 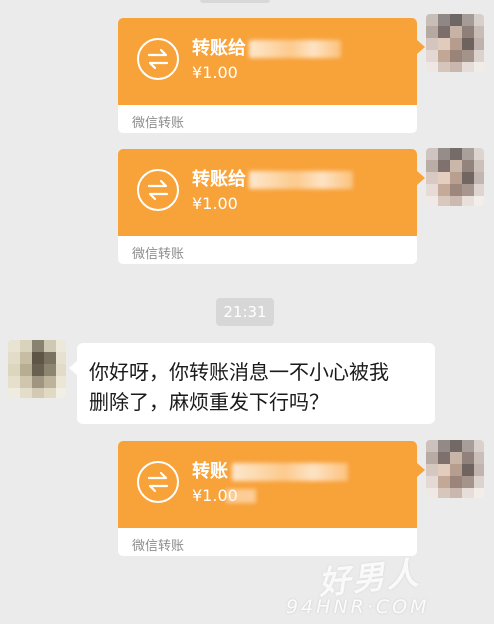 What do you see at coordinates (245, 312) in the screenshot?
I see `timestamp: 21:31` at bounding box center [245, 312].